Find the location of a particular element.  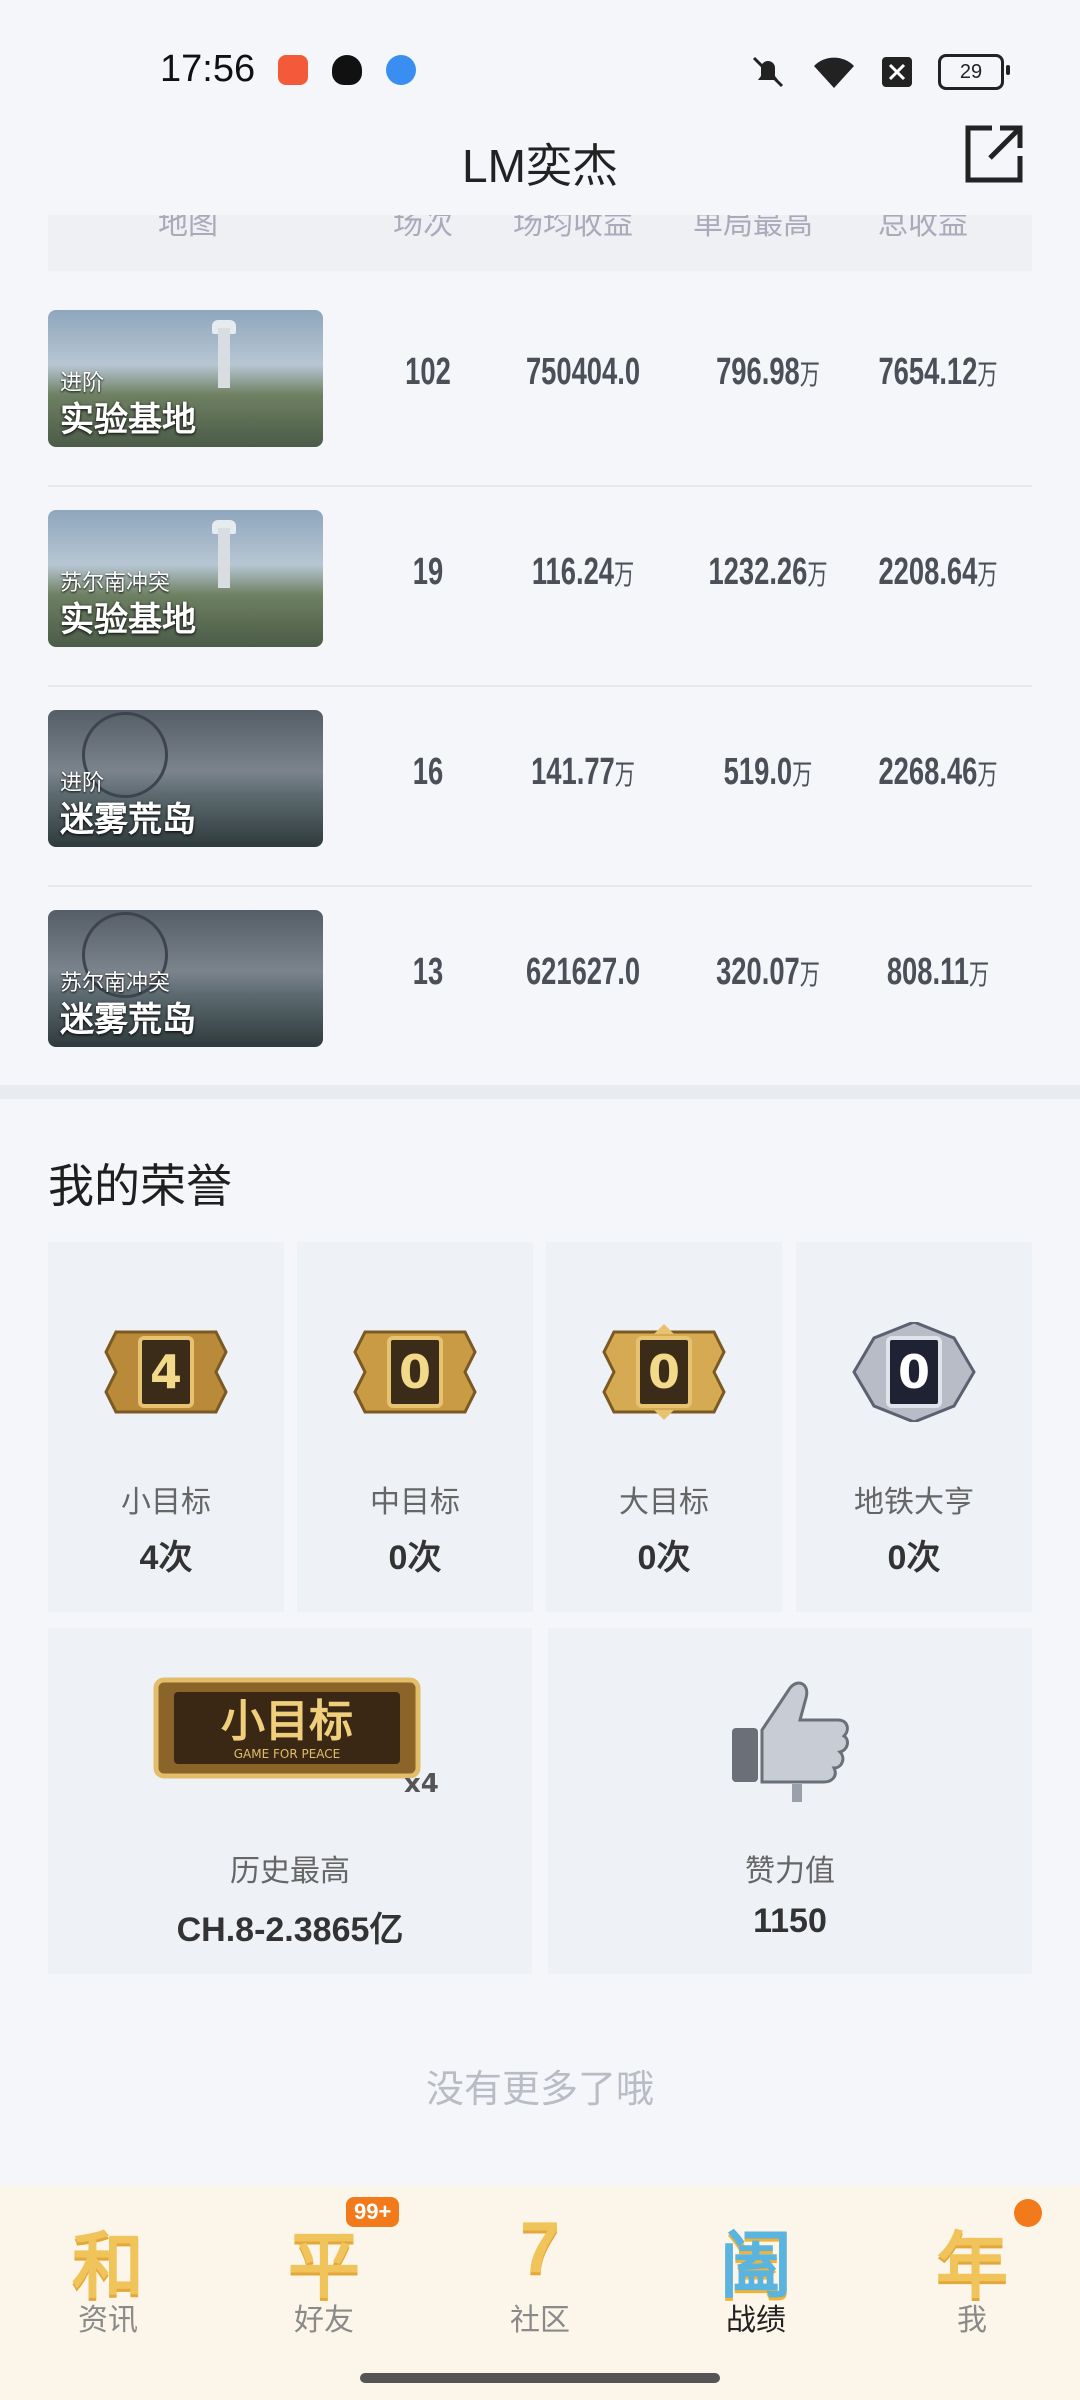

honor-card-mid-goal: 0 中目标 0次 is located at coordinates (415, 1427).